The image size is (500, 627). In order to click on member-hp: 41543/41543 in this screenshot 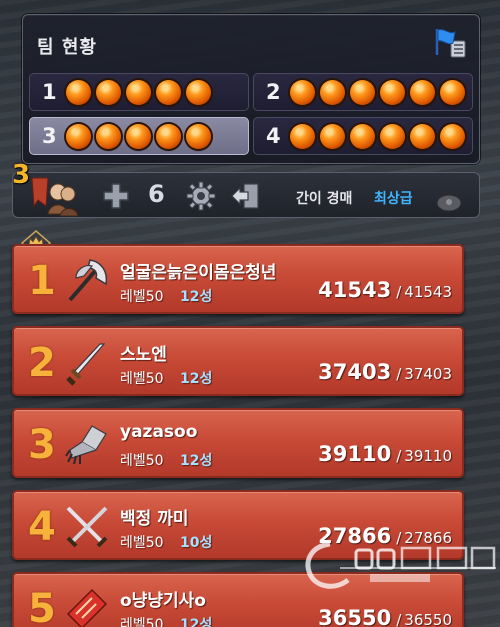, I will do `click(385, 290)`.